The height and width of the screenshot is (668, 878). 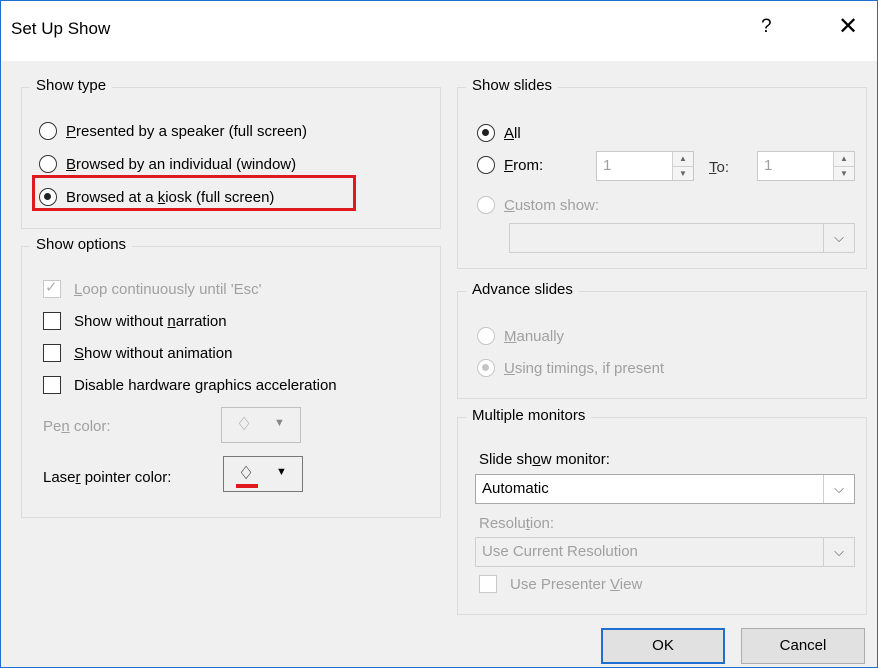 I want to click on slide-show-monitor-dropdown: Automatic ⌵, so click(x=665, y=489).